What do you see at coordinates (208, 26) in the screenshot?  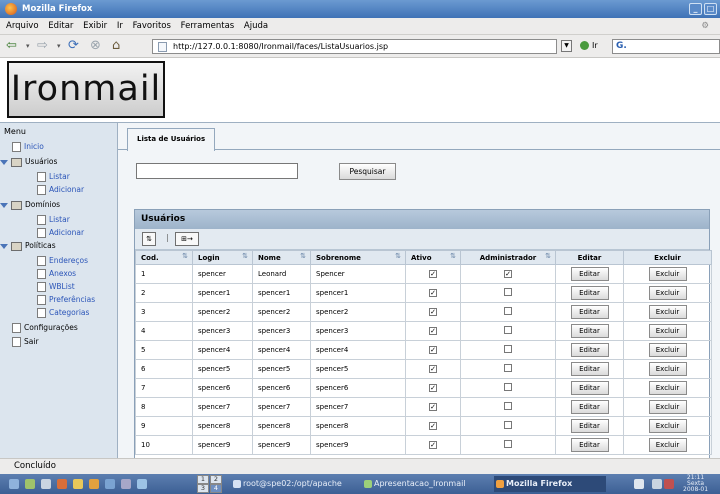 I see `menu-ferramentas: Ferramentas` at bounding box center [208, 26].